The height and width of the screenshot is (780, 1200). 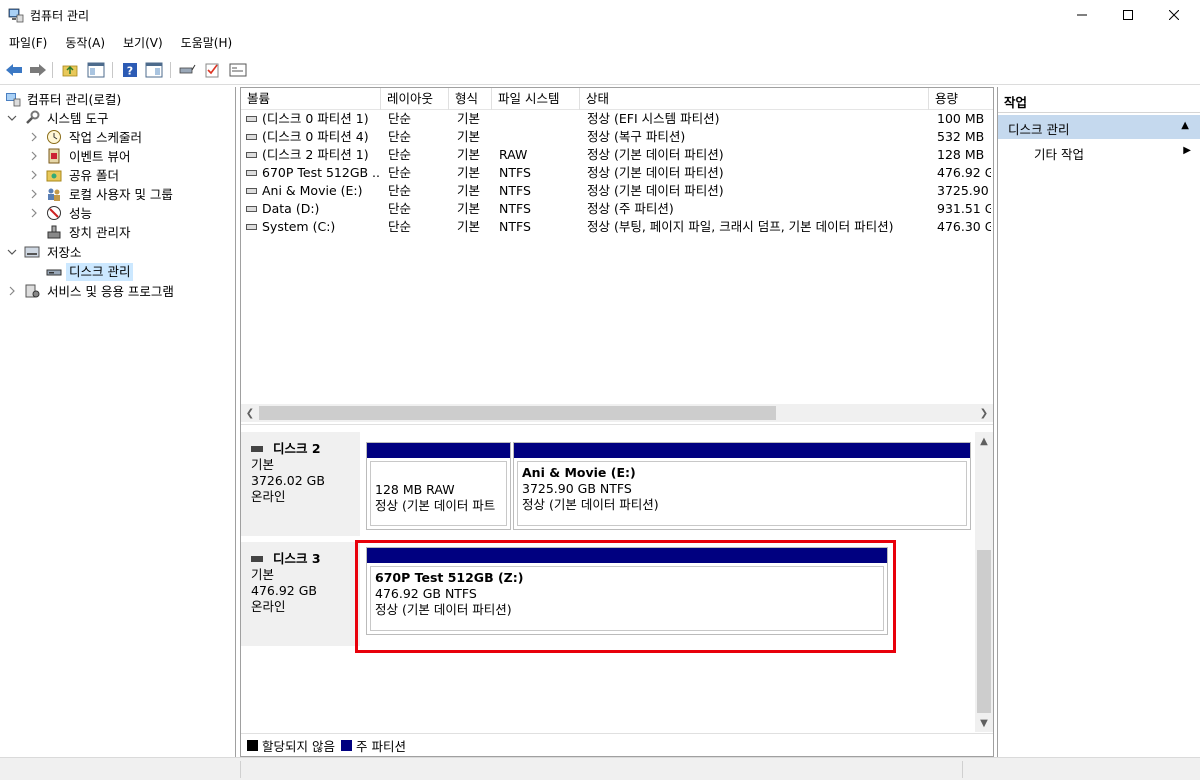 What do you see at coordinates (118, 291) in the screenshot?
I see `tree-item-services-apps: 서비스 및 응용 프로그램` at bounding box center [118, 291].